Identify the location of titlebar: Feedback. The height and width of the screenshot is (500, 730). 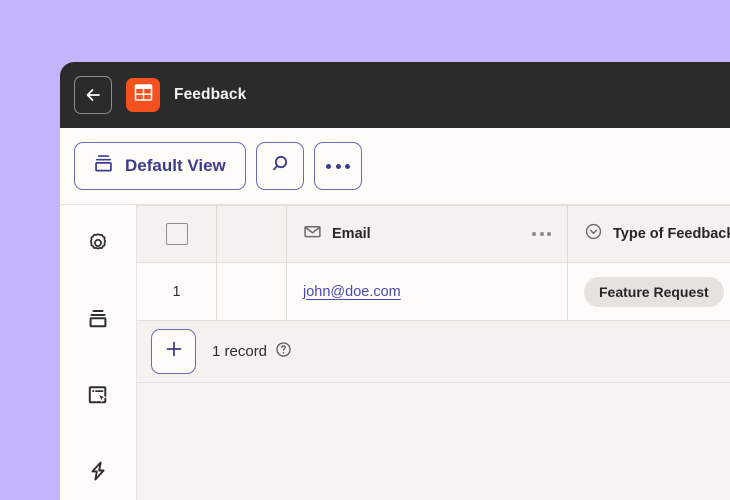
(395, 95).